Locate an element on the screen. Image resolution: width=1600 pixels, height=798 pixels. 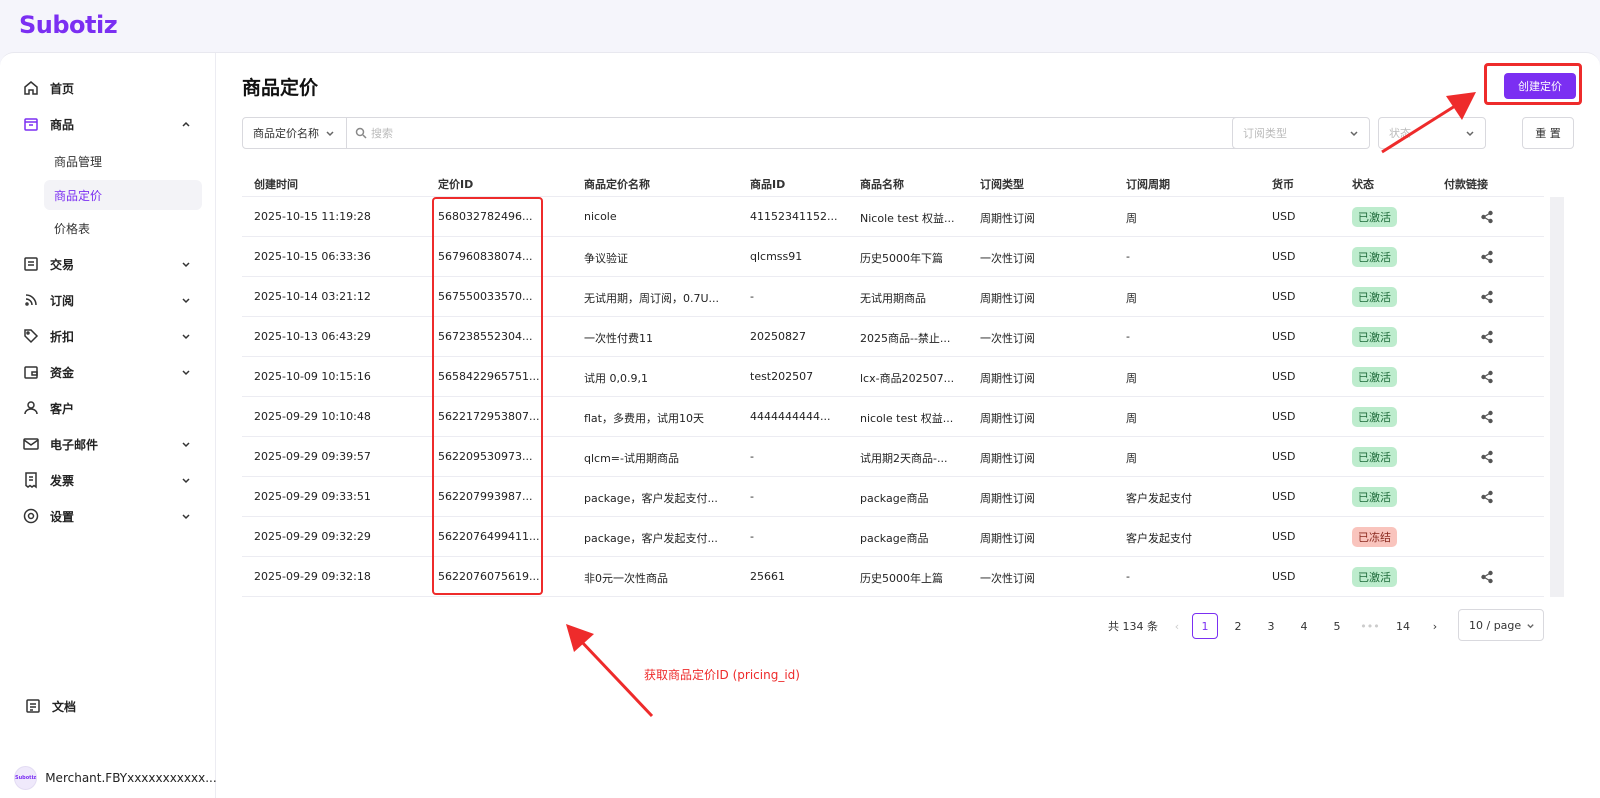
cell-created-time: 2025-10-13 06:43:29 is located at coordinates (312, 336).